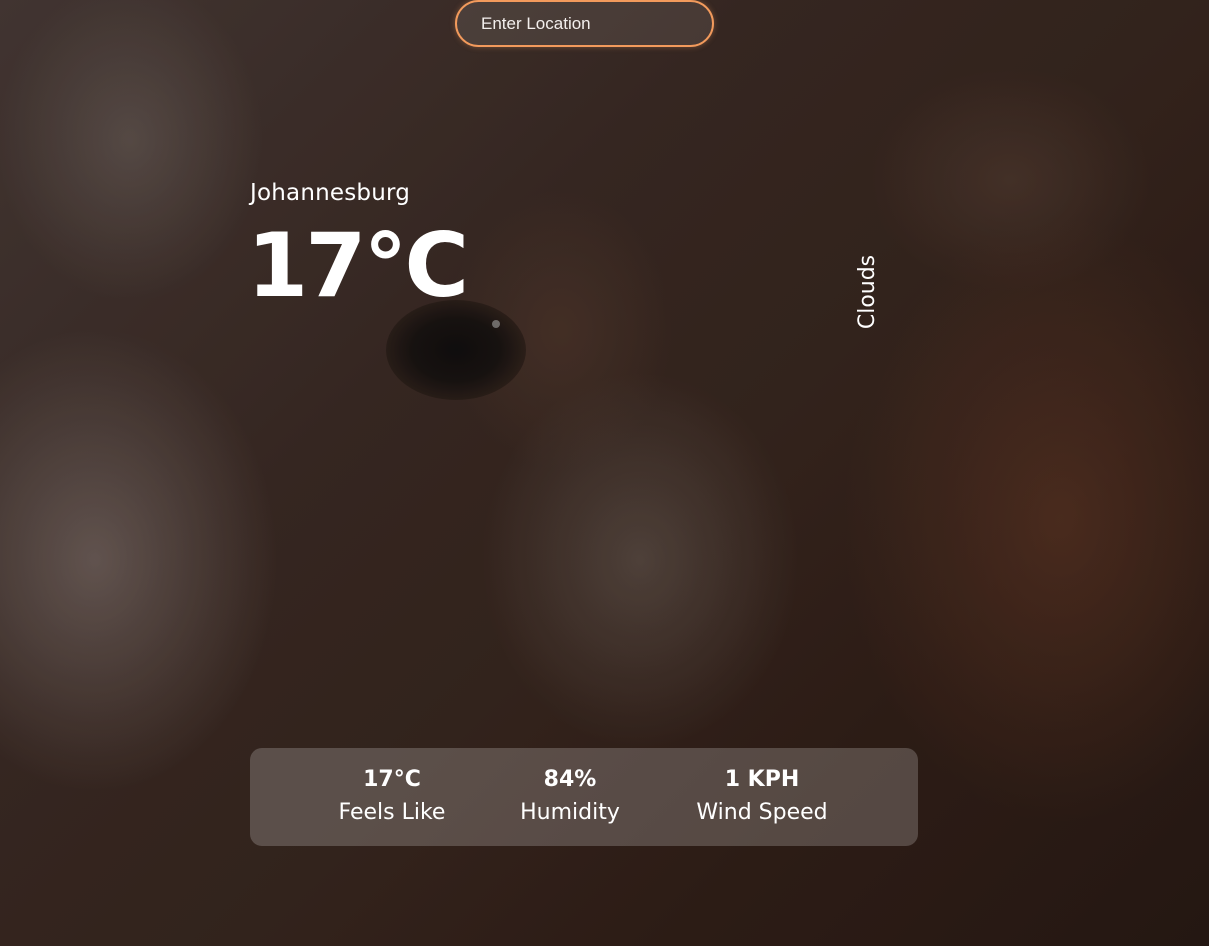 Image resolution: width=1209 pixels, height=946 pixels. Describe the element at coordinates (570, 812) in the screenshot. I see `humidity-label: Humidity` at that location.